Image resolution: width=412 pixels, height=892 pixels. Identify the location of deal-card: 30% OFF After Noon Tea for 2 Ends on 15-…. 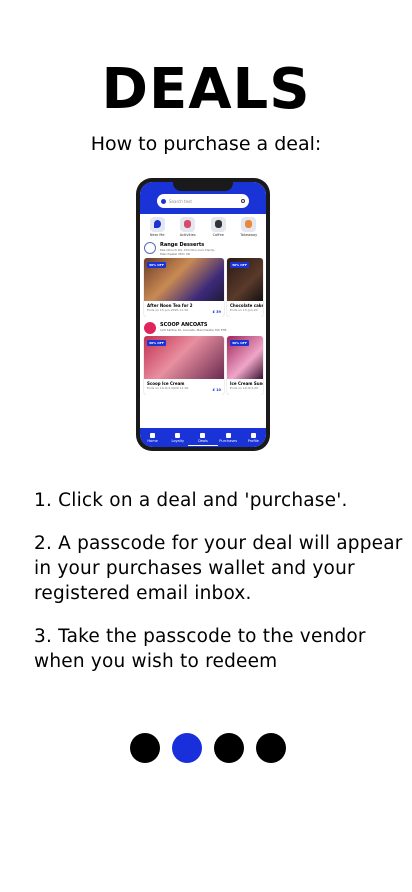
(184, 287).